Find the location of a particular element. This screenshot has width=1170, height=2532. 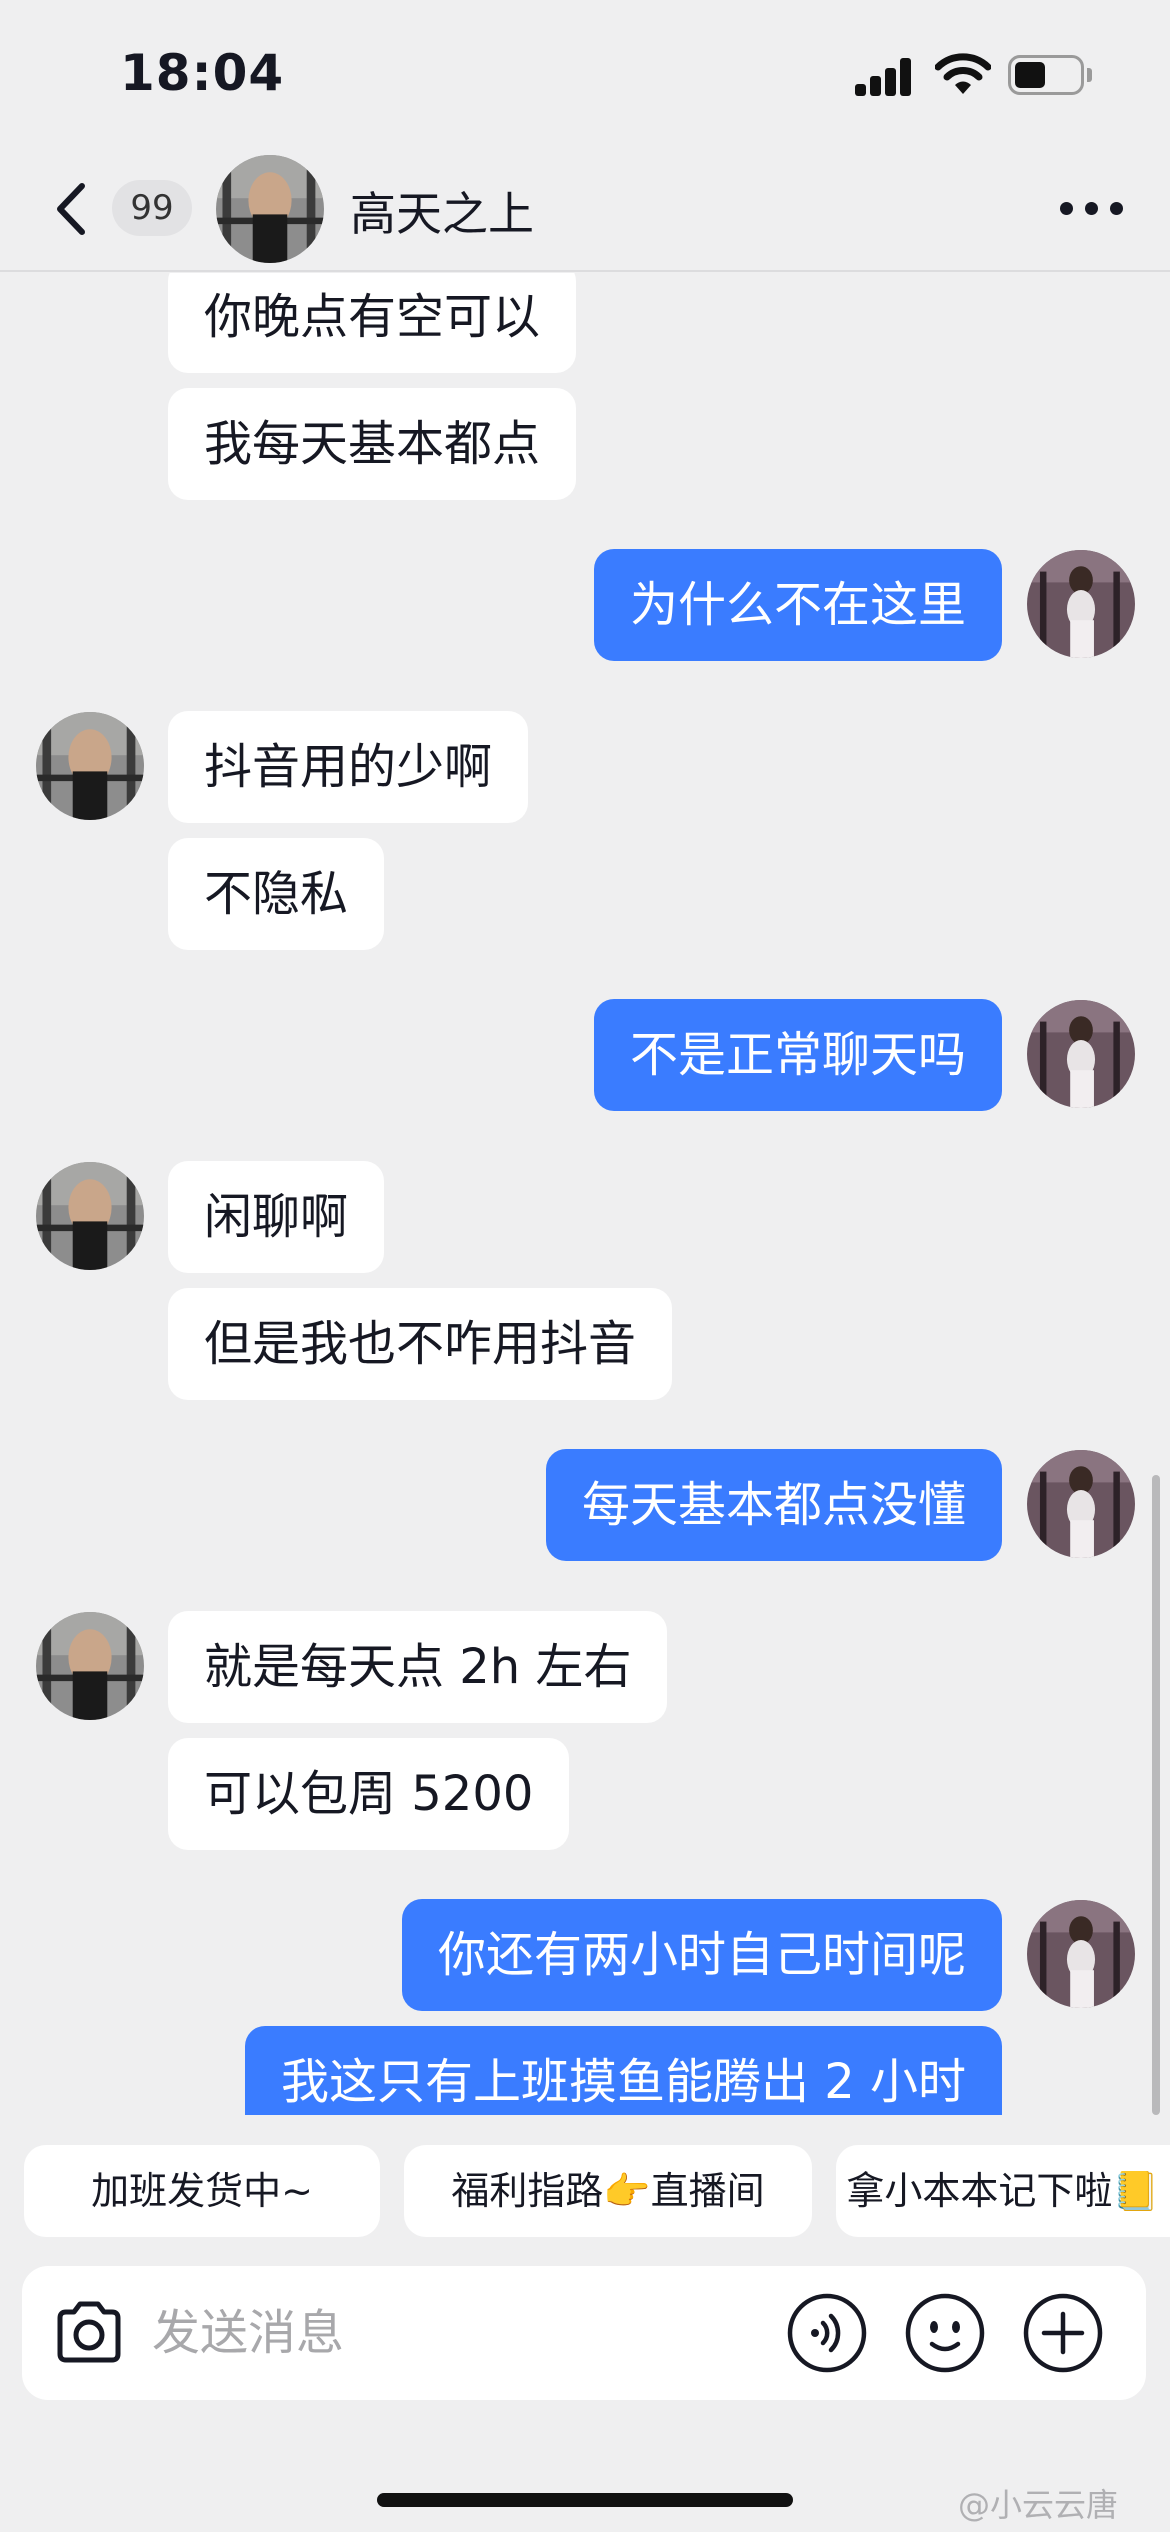

emoji-icon is located at coordinates (945, 2333).